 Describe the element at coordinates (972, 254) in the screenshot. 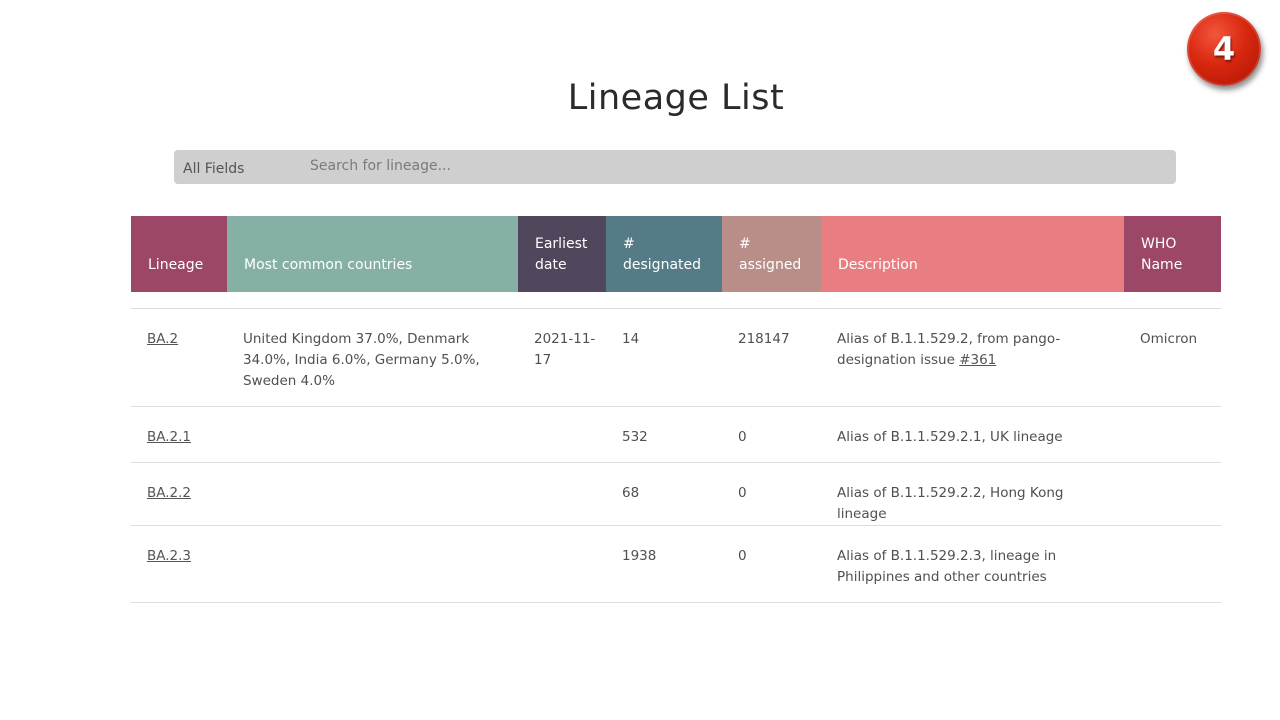

I see `header-description: Description` at that location.